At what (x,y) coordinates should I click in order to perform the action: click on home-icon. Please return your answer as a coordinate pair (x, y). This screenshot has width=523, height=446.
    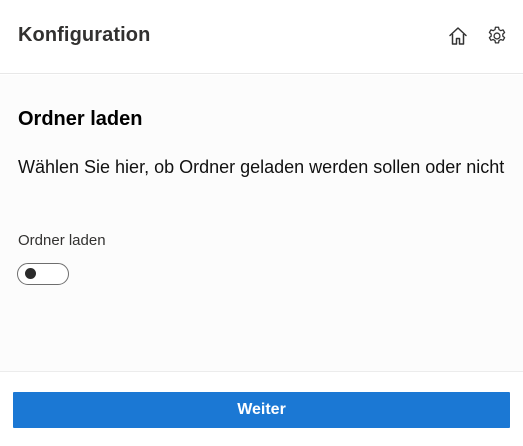
    Looking at the image, I should click on (458, 36).